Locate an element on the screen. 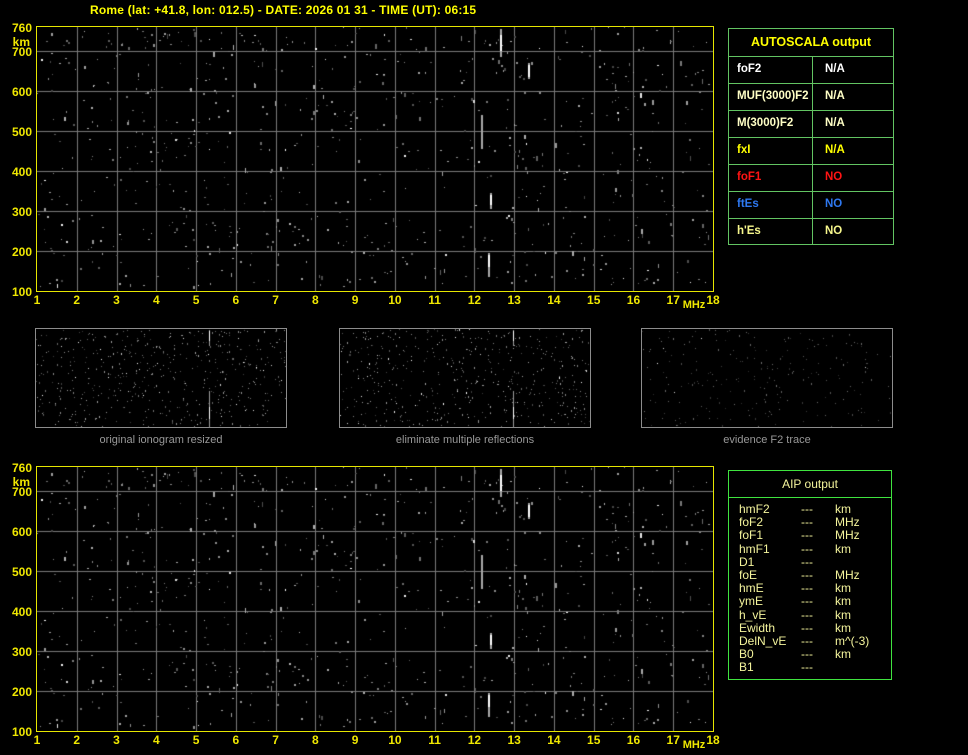 The image size is (968, 755). thumbnail-f2-trace is located at coordinates (767, 378).